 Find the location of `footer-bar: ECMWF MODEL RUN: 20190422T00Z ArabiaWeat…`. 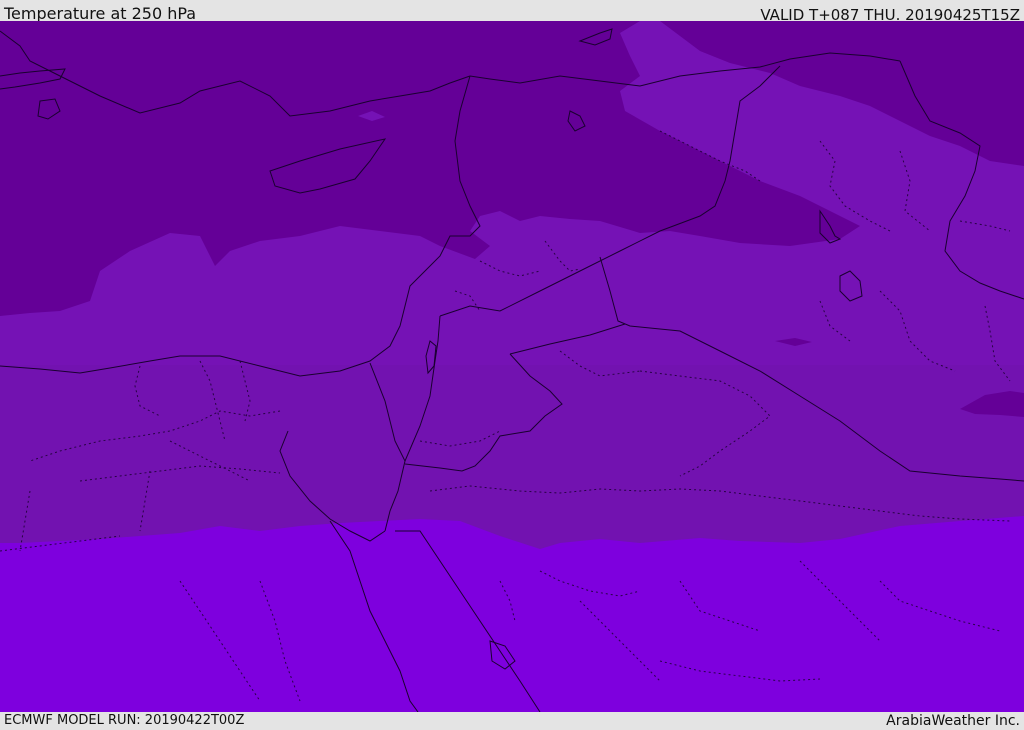

footer-bar: ECMWF MODEL RUN: 20190422T00Z ArabiaWeat… is located at coordinates (512, 720).